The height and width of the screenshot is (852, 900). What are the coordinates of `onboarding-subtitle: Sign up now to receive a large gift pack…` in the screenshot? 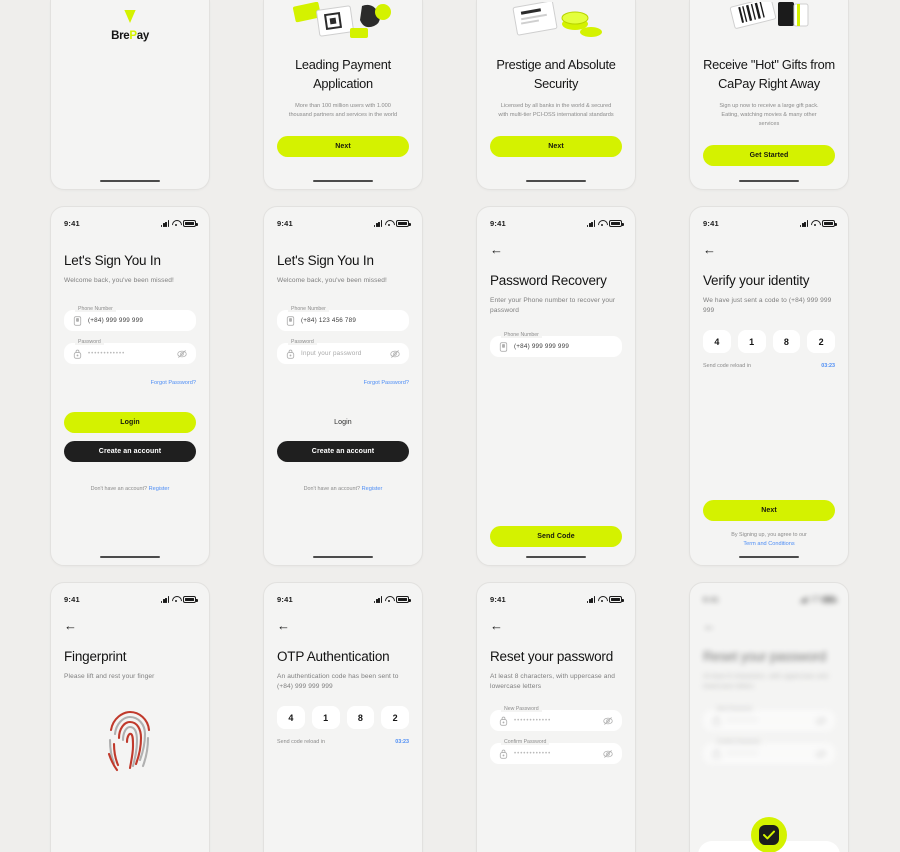 It's located at (769, 115).